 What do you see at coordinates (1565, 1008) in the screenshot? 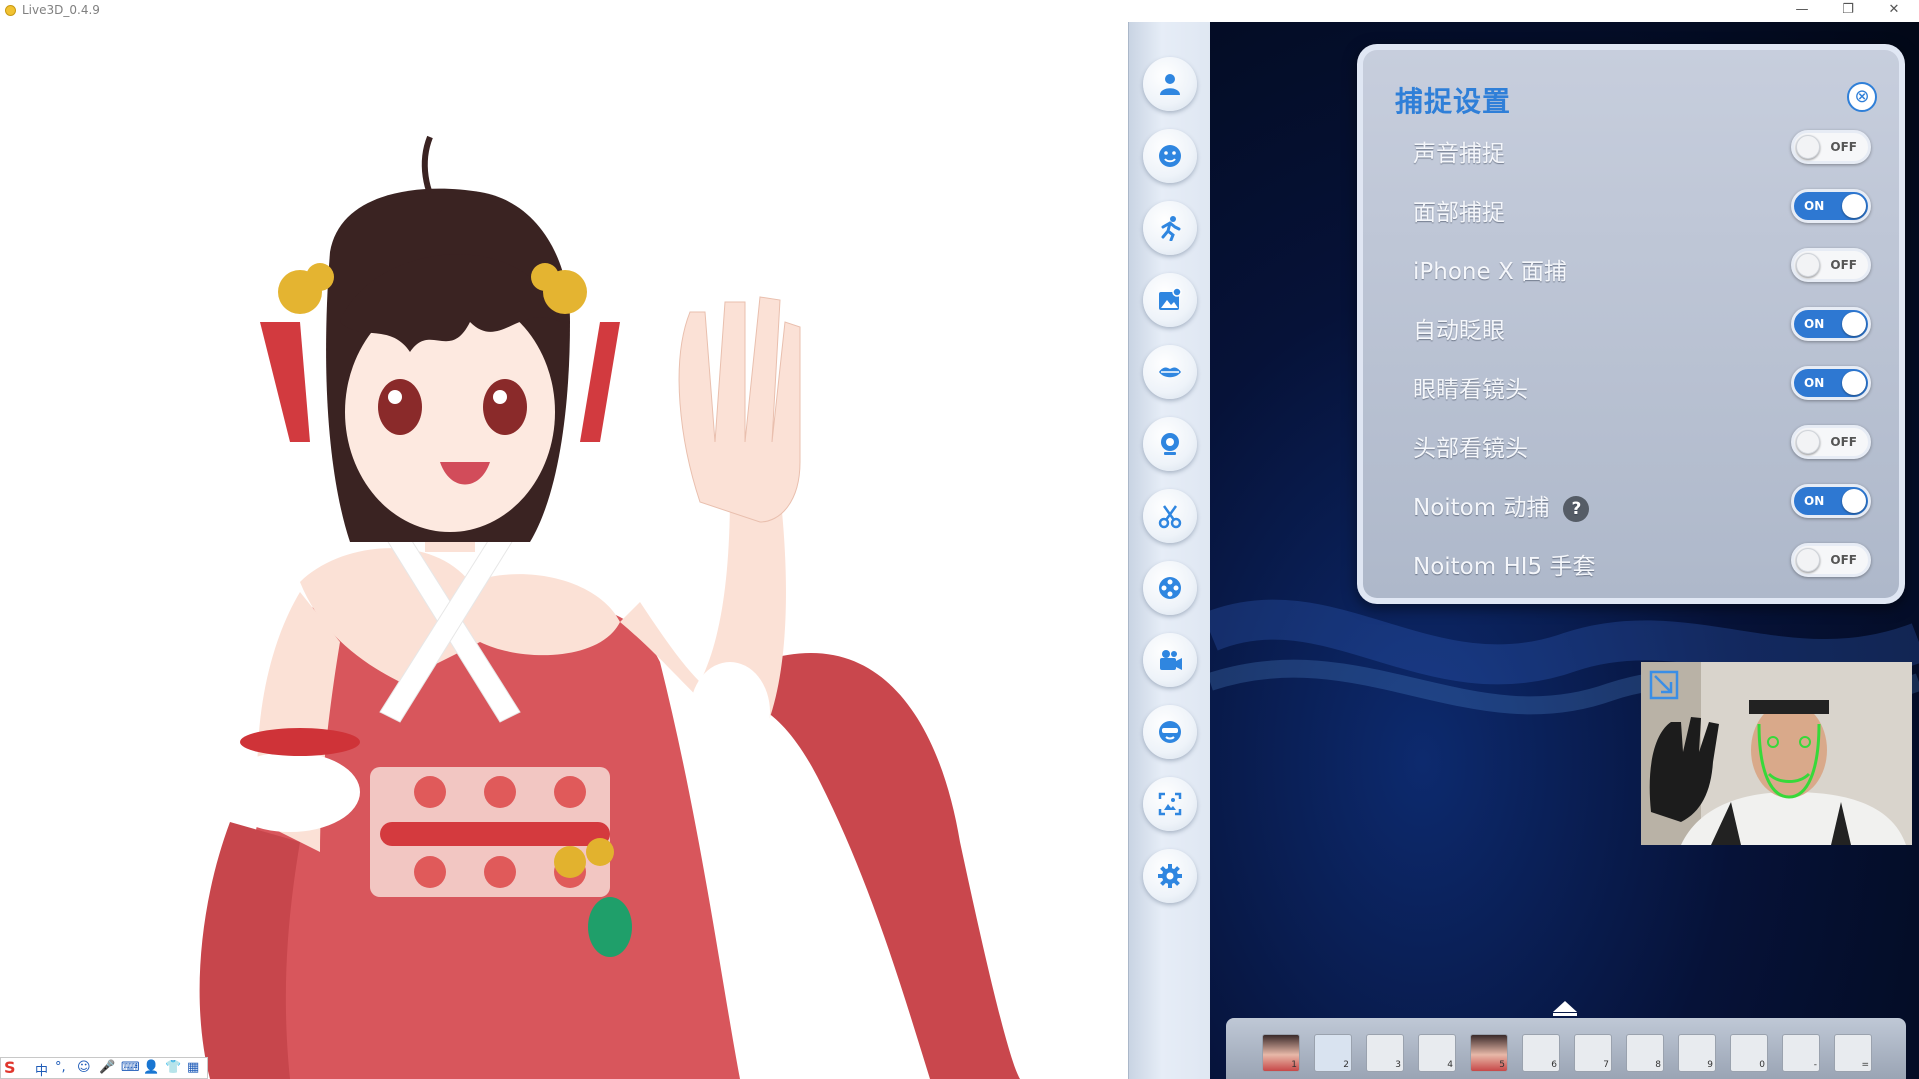
I see `expand-up-icon` at bounding box center [1565, 1008].